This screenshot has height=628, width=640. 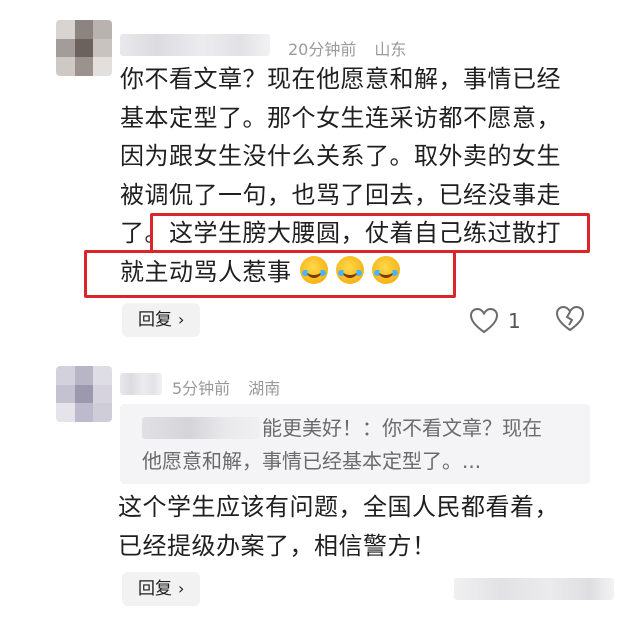 I want to click on comment-line: 被调侃了一句，也骂了回去，已经没事走, so click(x=340, y=194).